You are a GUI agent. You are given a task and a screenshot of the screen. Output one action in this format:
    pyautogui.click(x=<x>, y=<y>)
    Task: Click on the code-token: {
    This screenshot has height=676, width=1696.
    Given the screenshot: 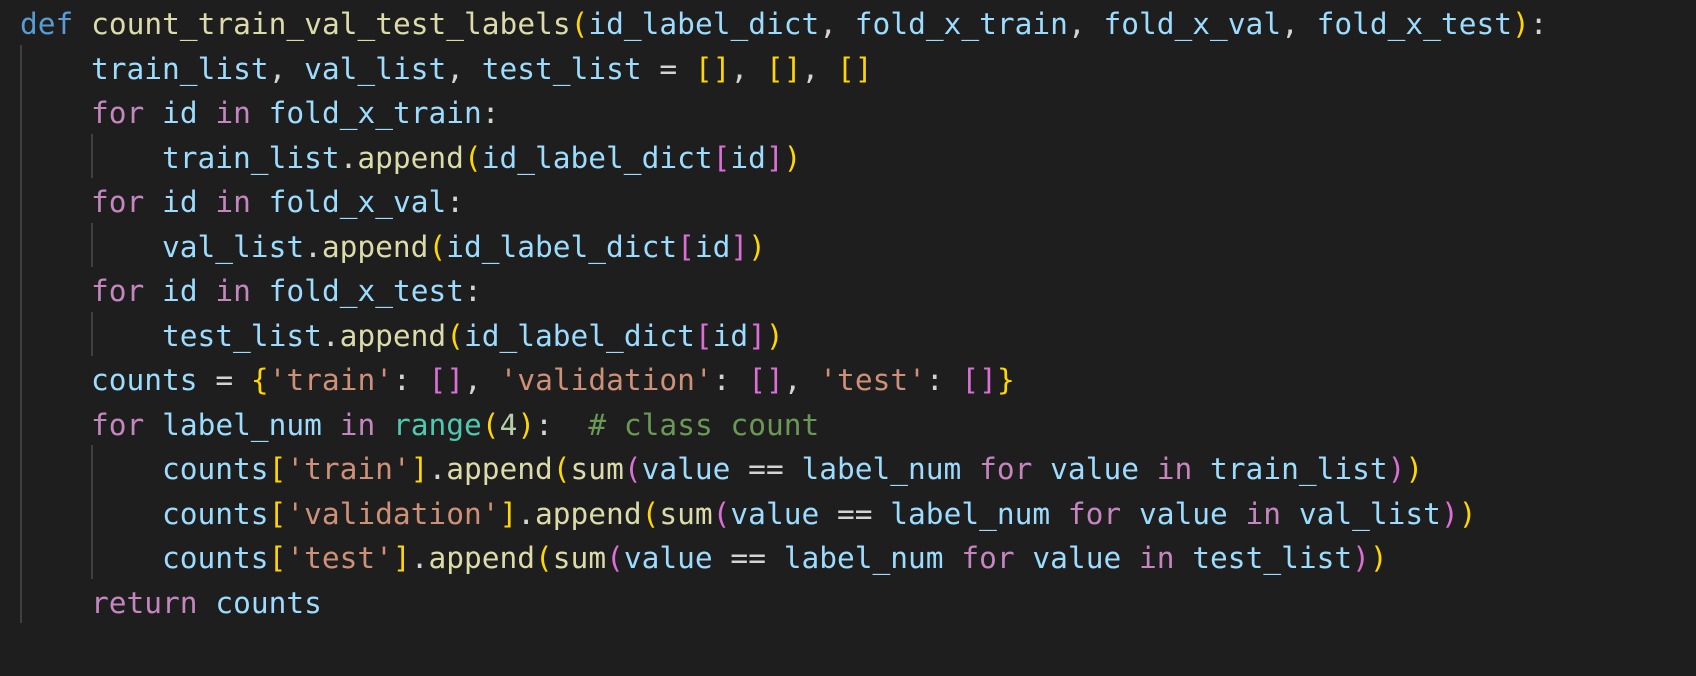 What is the action you would take?
    pyautogui.click(x=259, y=380)
    